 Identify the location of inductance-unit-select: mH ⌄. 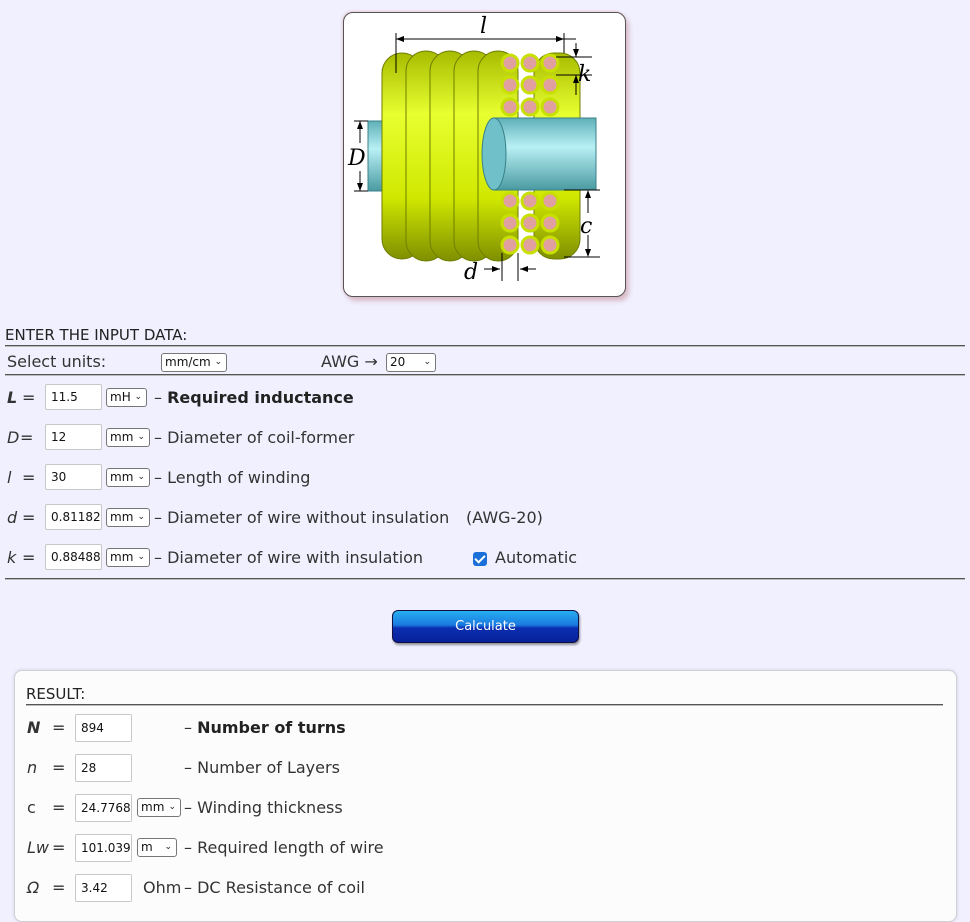
(126, 397).